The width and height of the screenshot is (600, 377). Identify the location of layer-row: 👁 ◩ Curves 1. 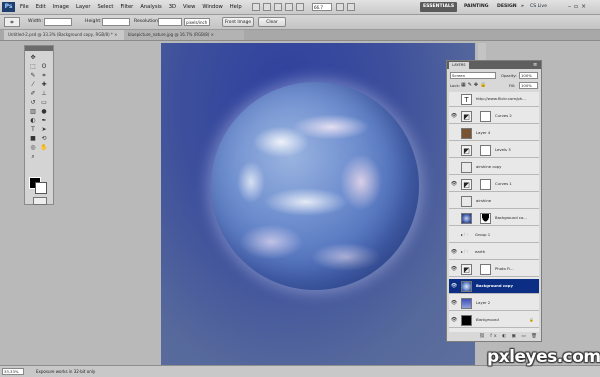
(494, 184).